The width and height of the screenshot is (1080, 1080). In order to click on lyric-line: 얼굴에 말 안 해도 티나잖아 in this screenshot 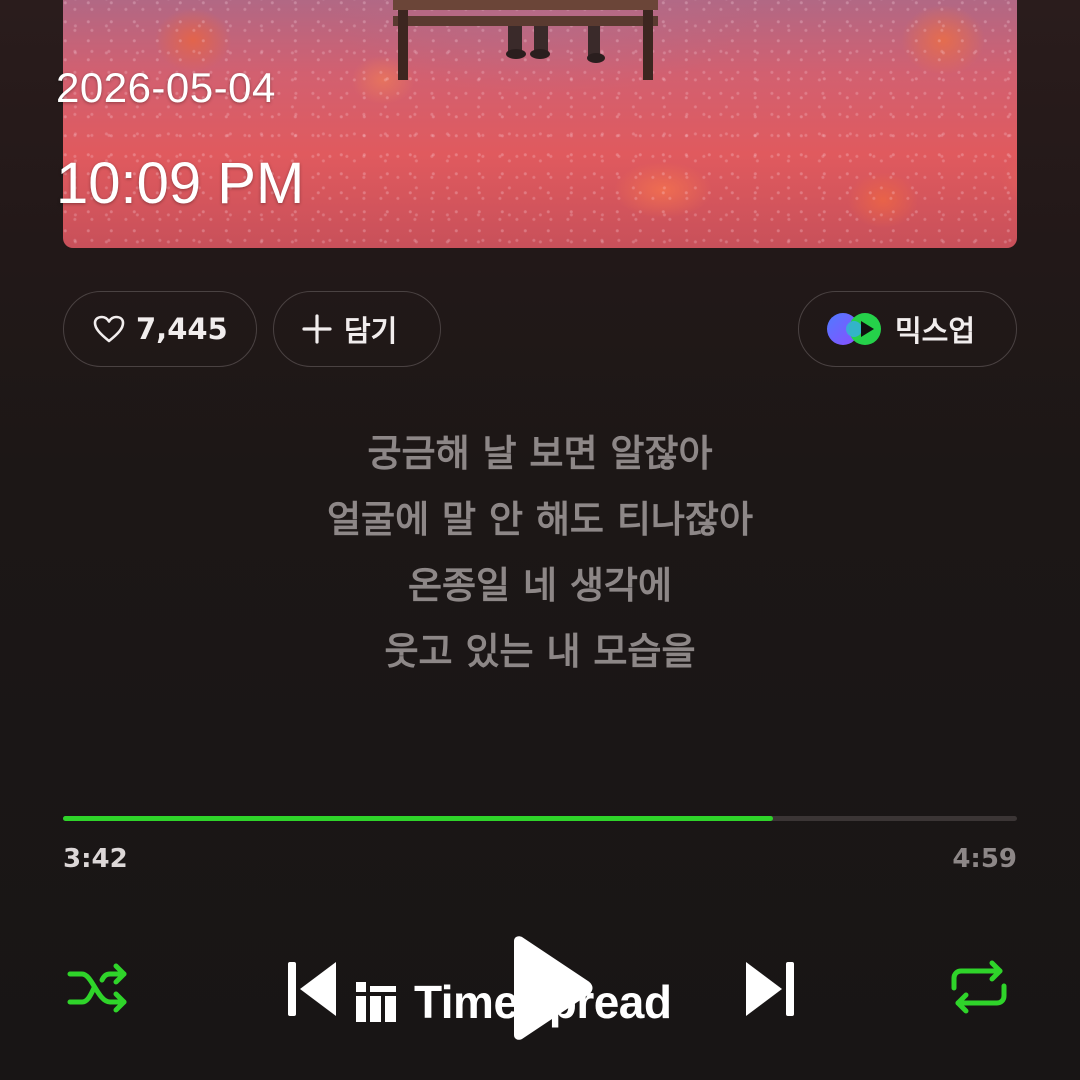, I will do `click(540, 519)`.